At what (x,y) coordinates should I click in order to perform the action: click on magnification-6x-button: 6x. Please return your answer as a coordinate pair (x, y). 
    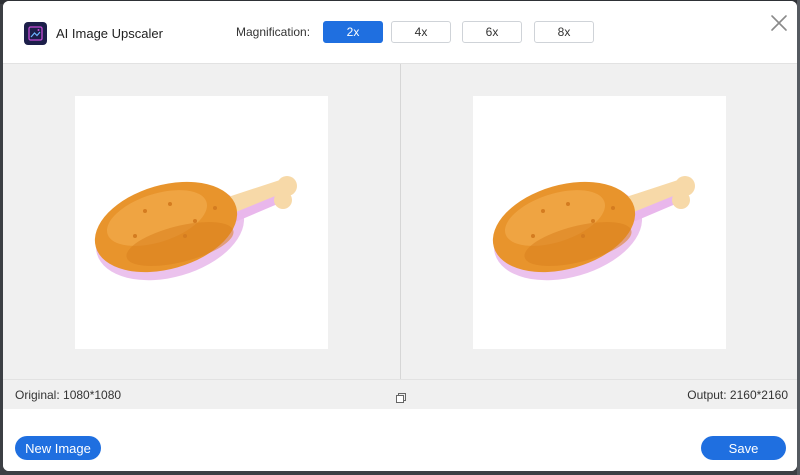
    Looking at the image, I should click on (492, 32).